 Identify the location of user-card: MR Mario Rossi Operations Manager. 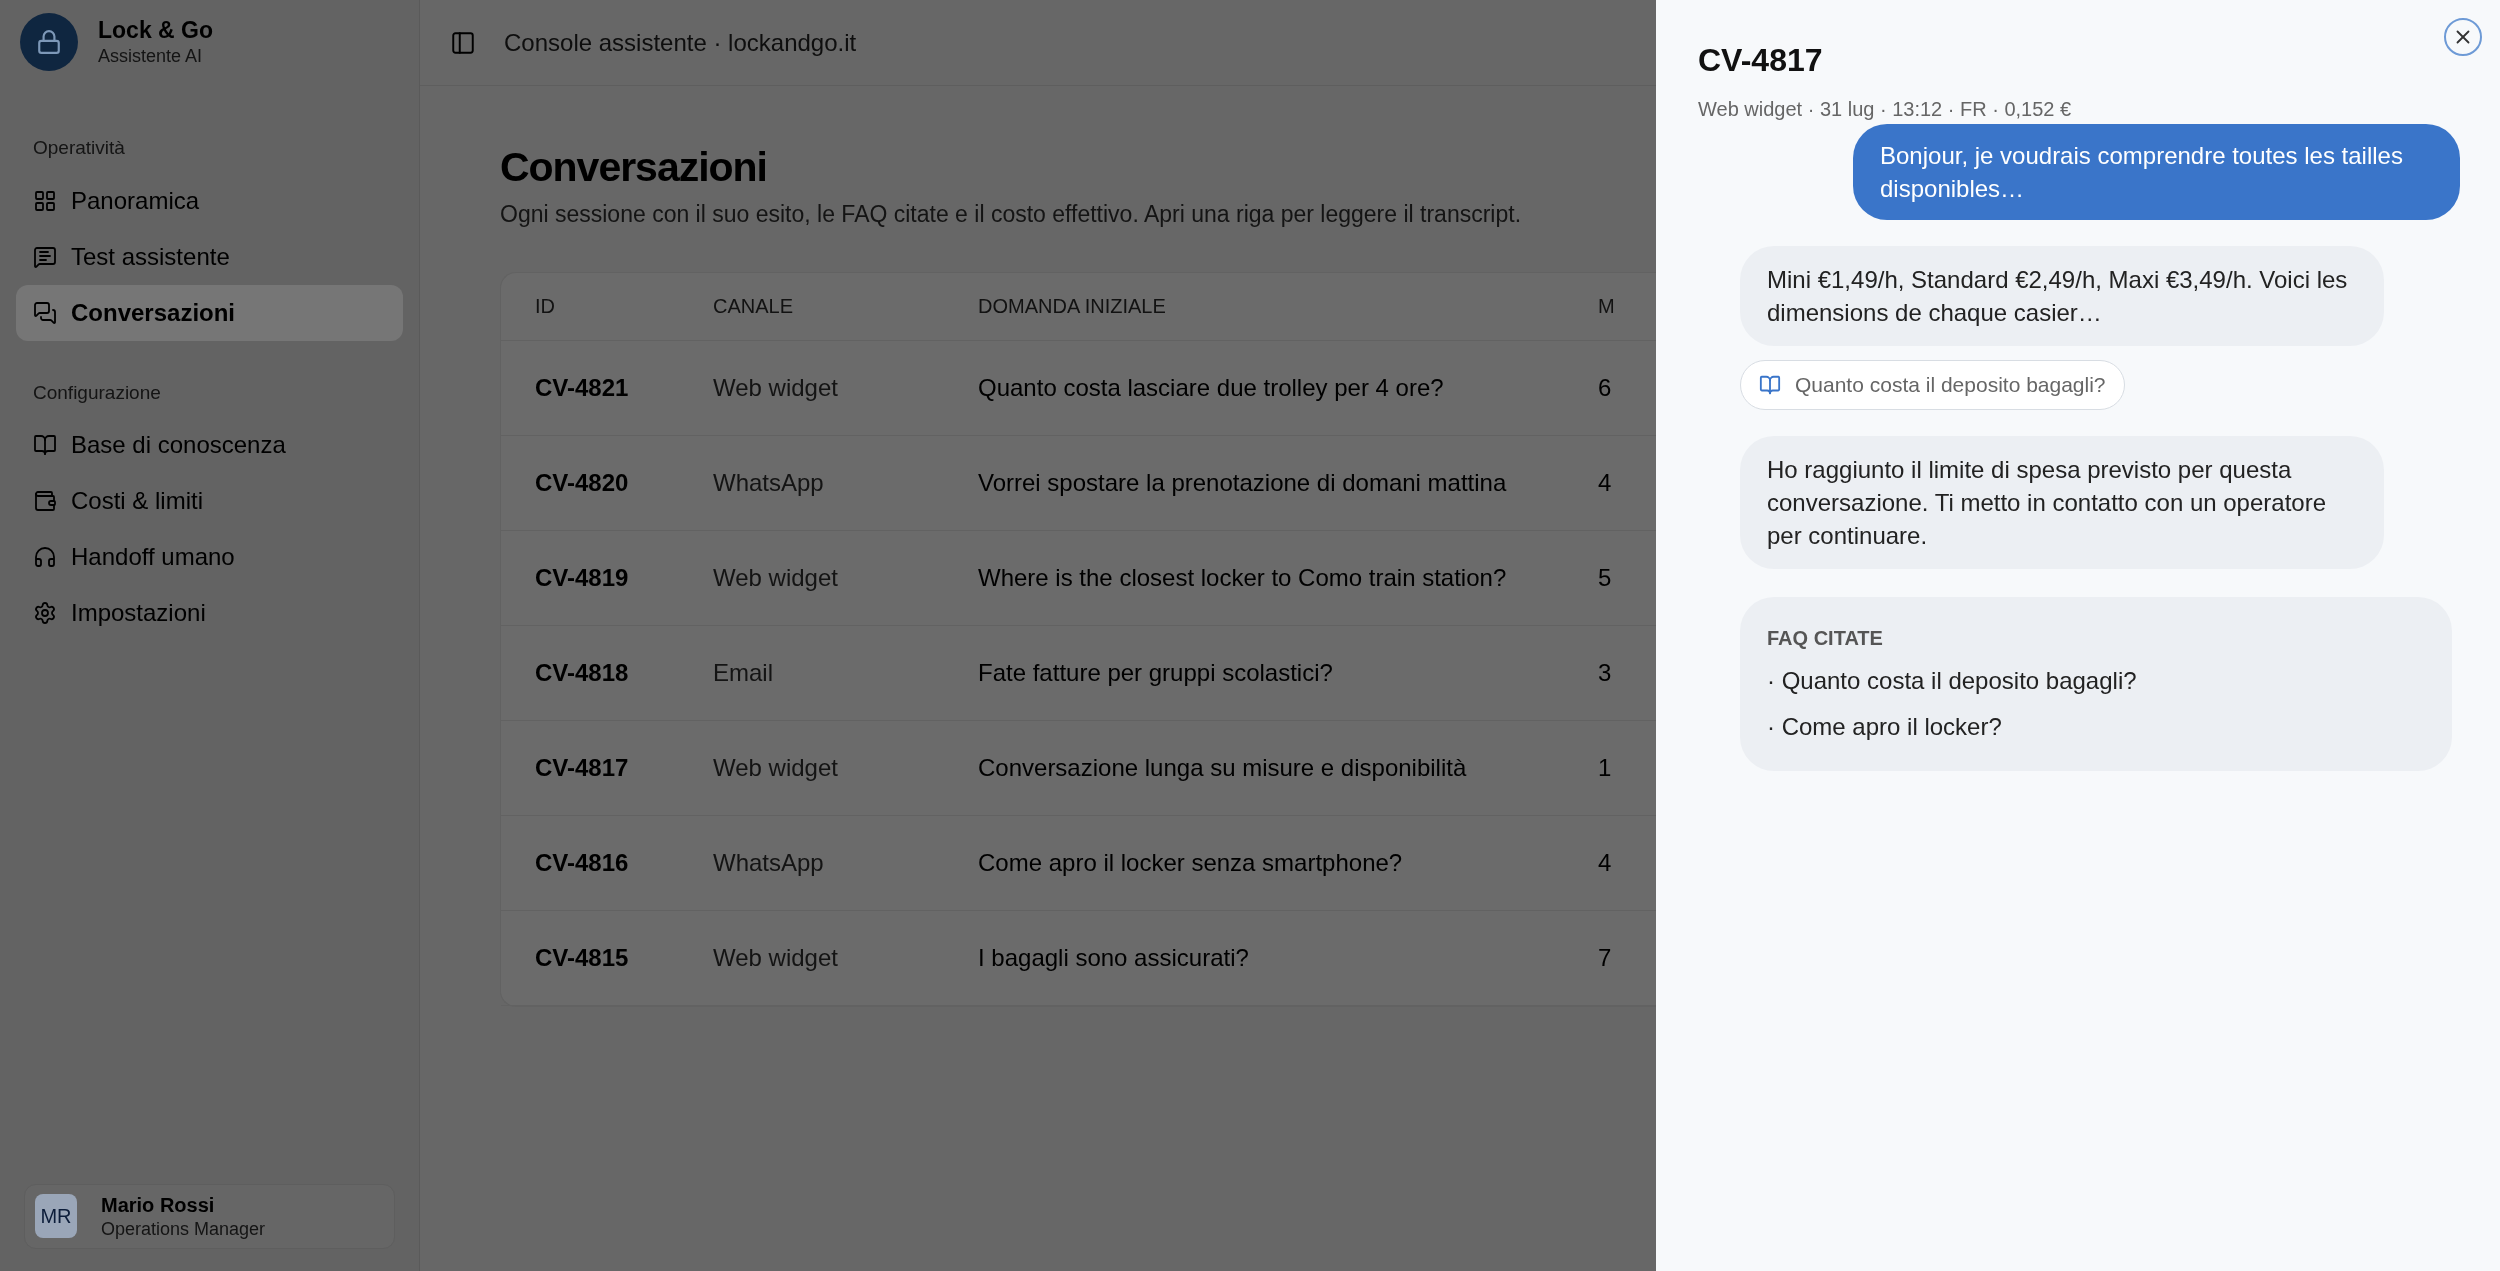
(209, 1216).